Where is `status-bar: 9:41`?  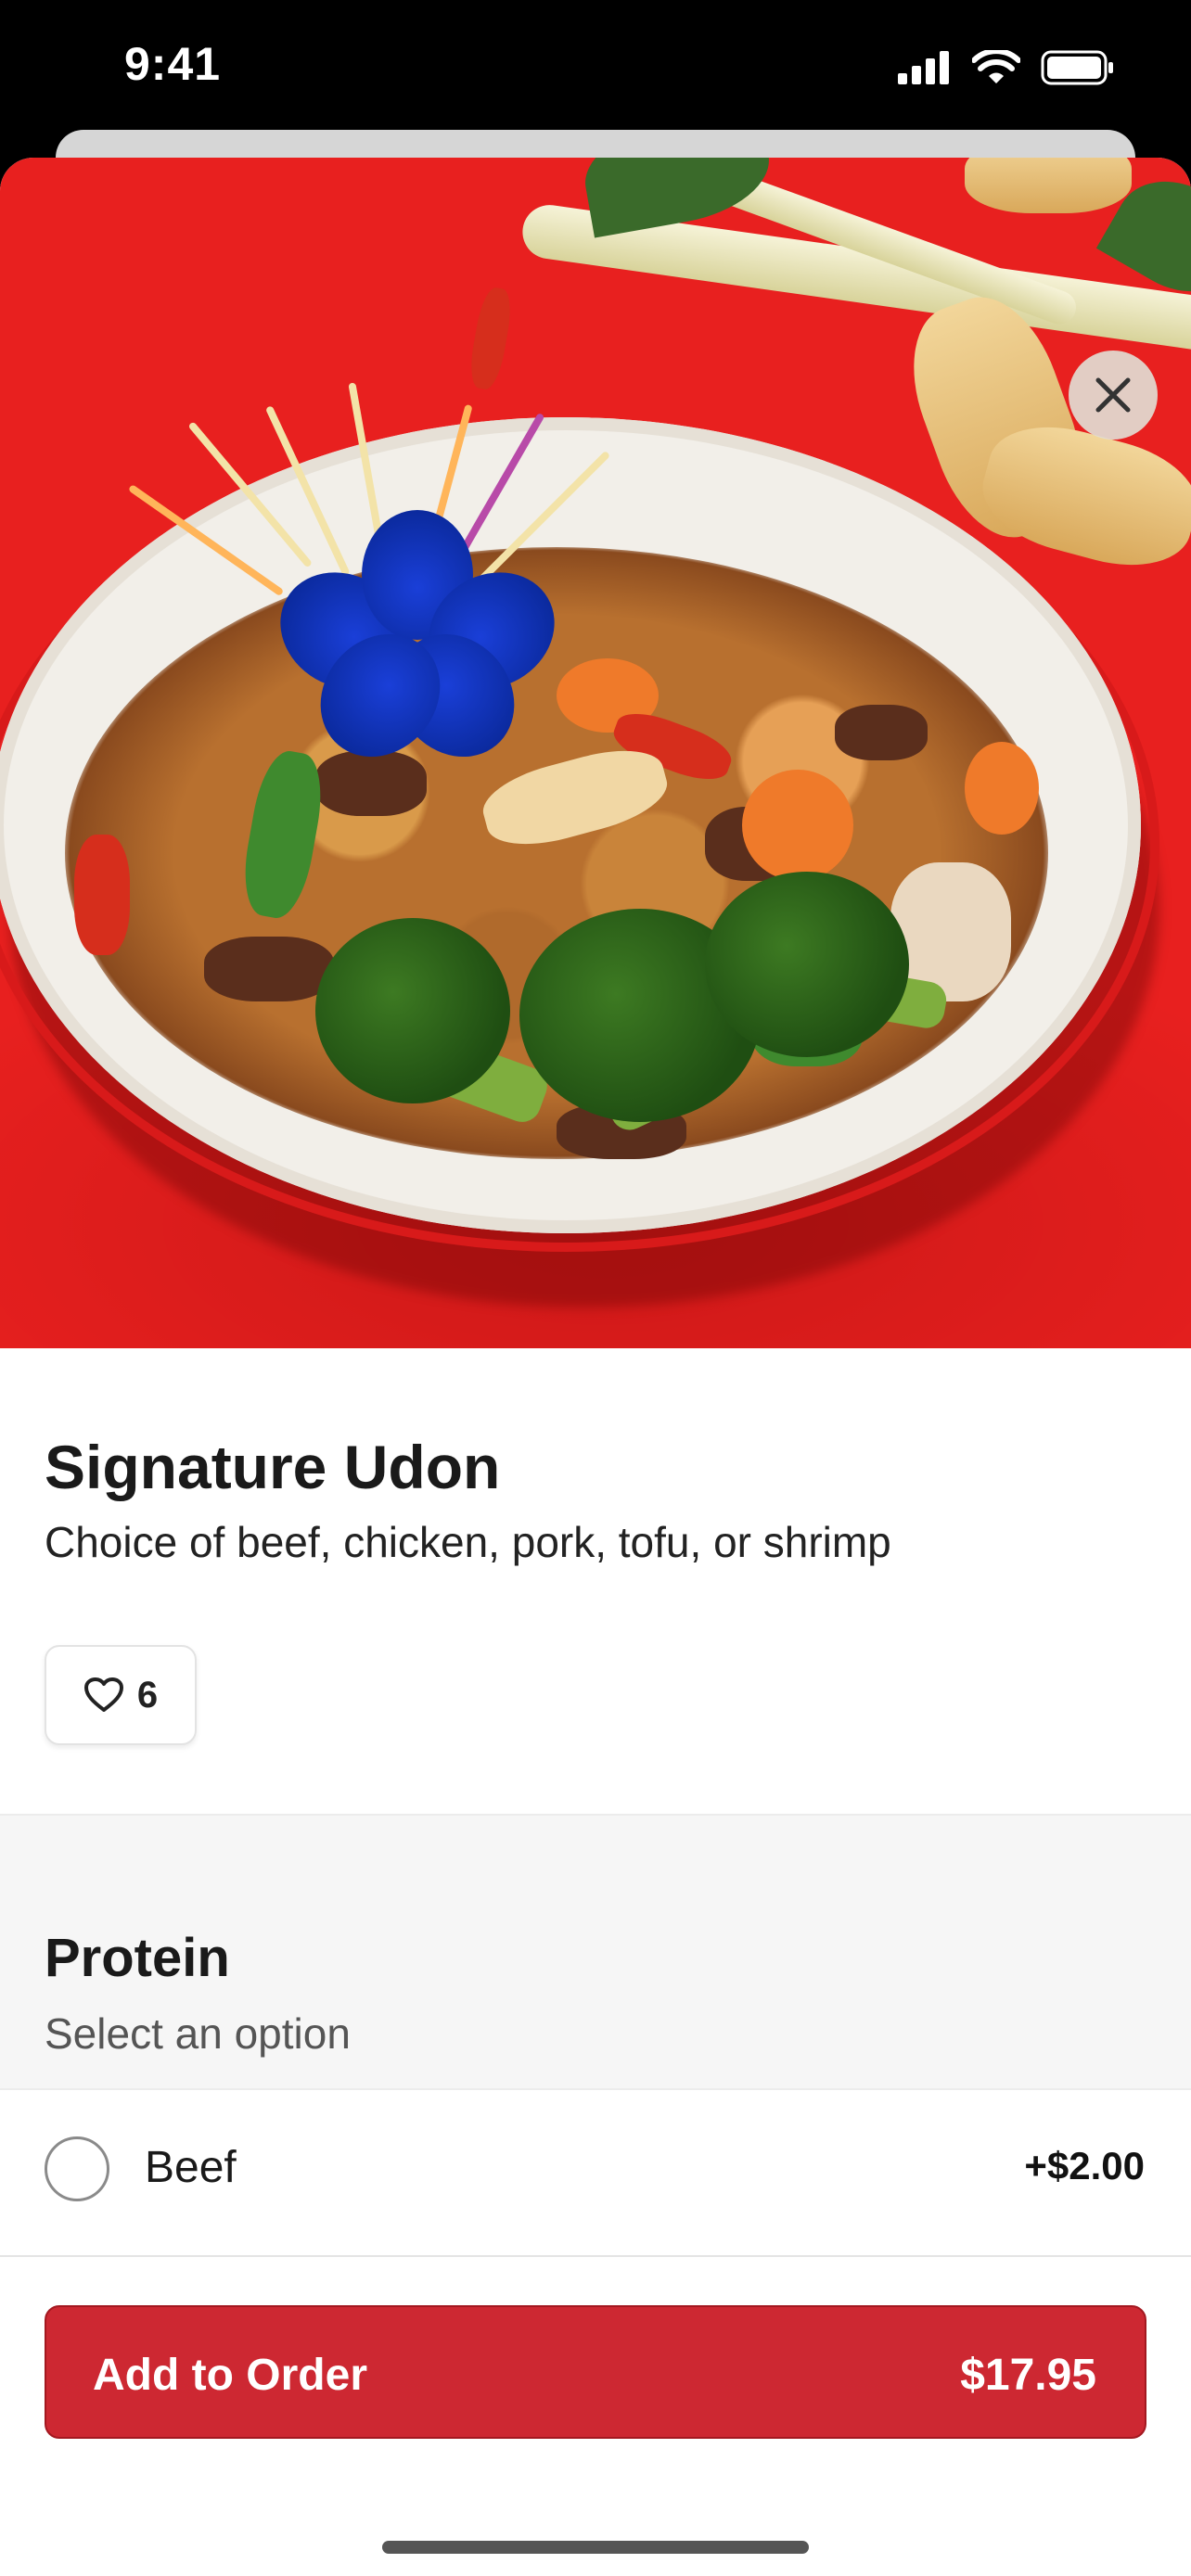
status-bar: 9:41 is located at coordinates (595, 69).